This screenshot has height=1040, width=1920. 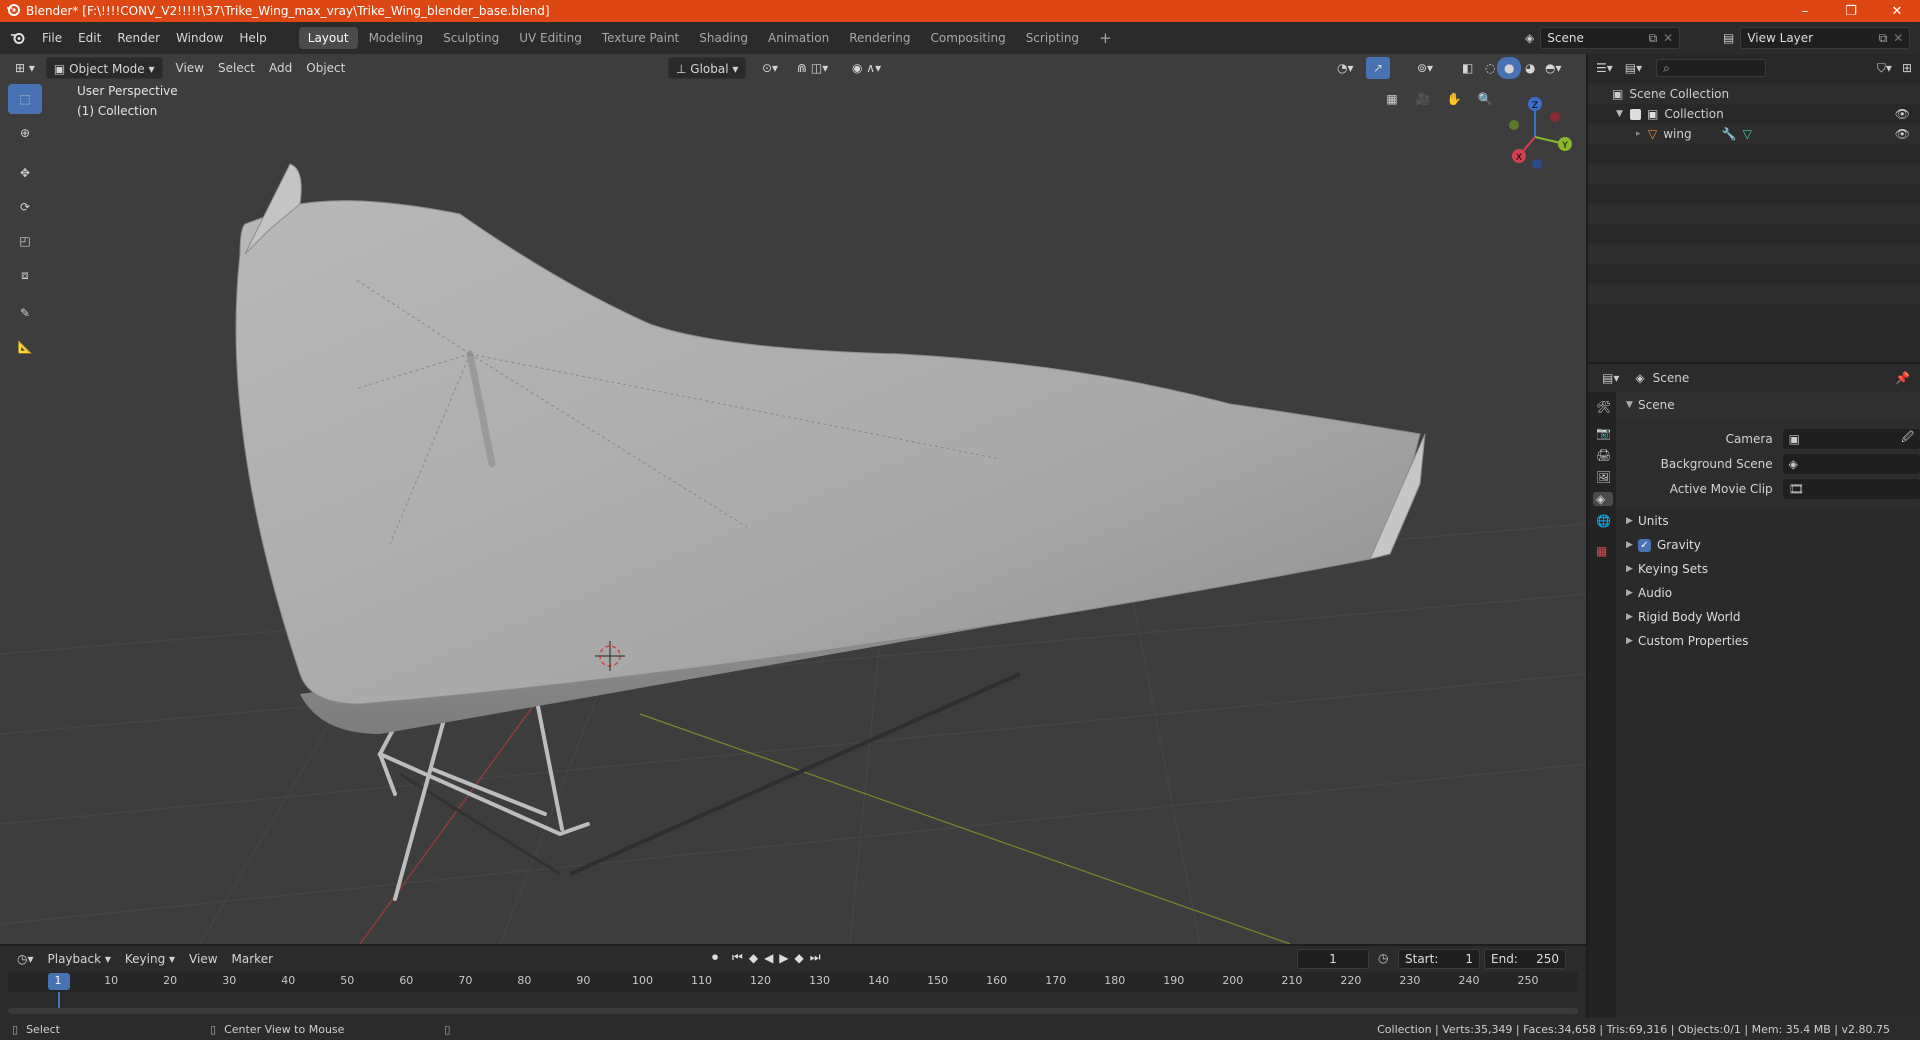 I want to click on tab-animation: Animation, so click(x=798, y=38).